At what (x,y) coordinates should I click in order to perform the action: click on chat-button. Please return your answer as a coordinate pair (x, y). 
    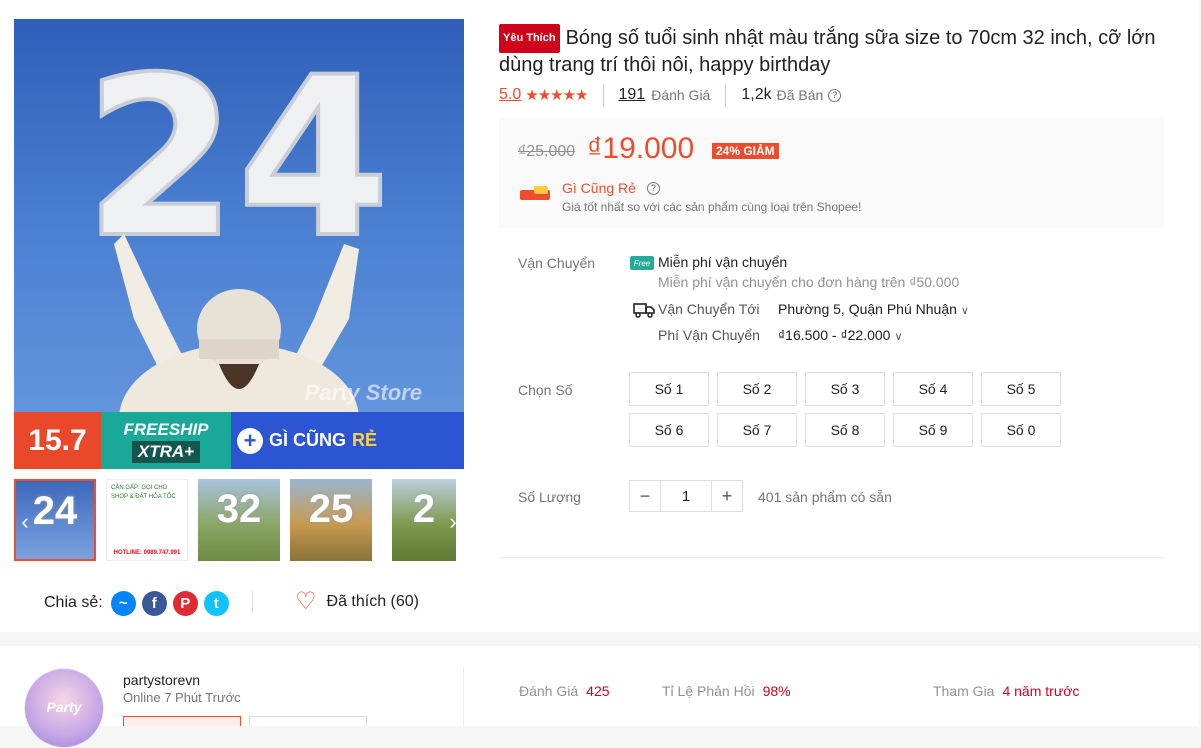
    Looking at the image, I should click on (182, 721).